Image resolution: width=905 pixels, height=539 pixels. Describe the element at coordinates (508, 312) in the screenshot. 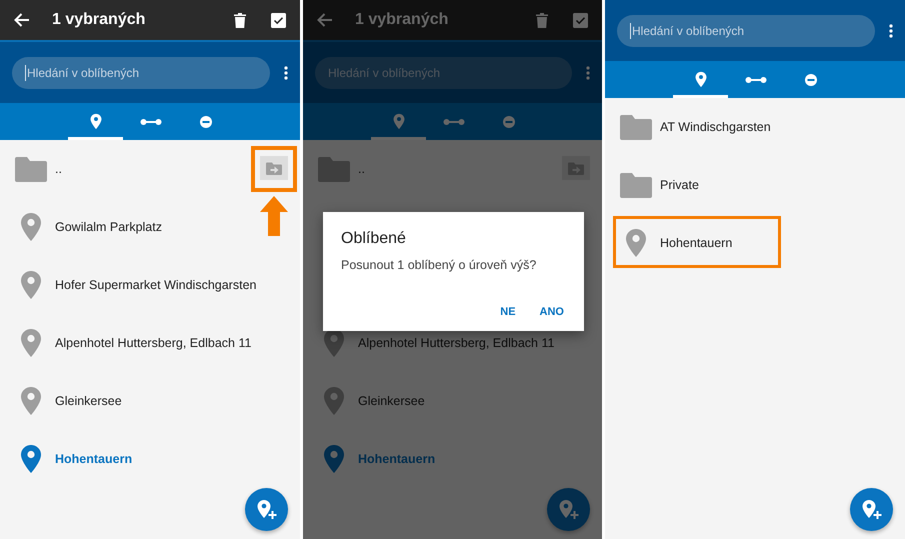

I see `dialog-button: NE` at that location.